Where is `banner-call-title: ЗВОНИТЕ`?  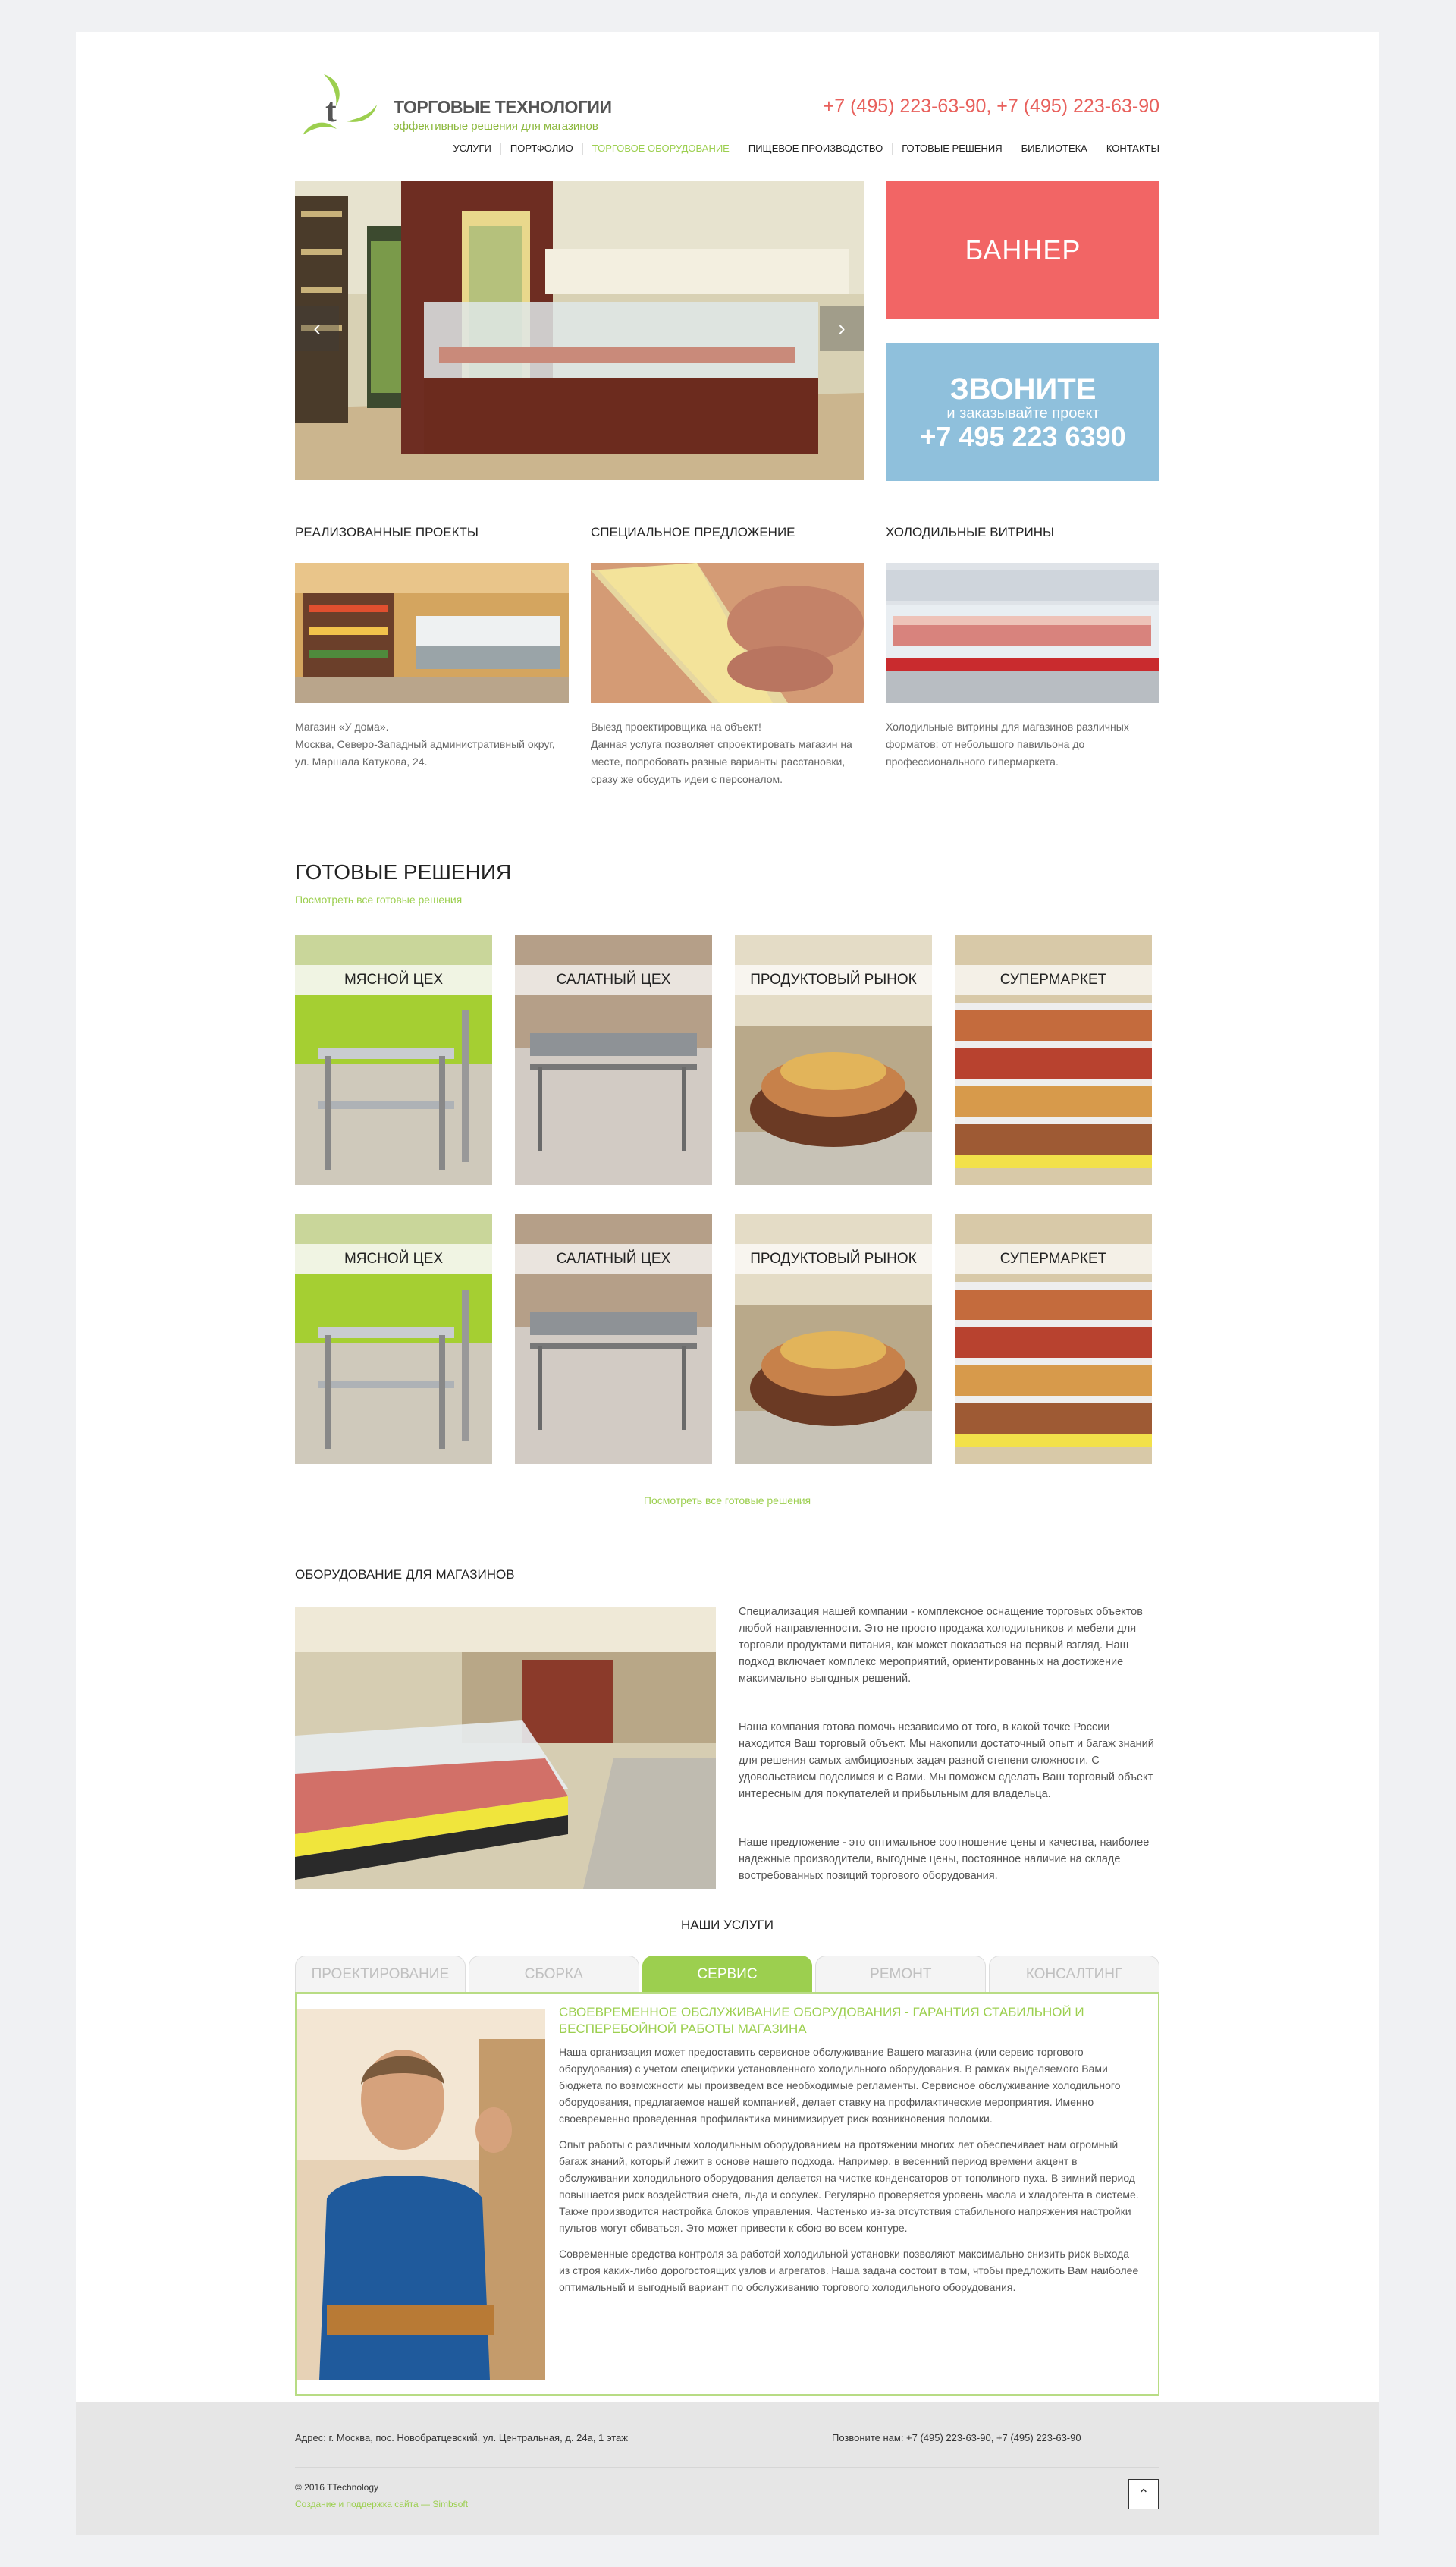 banner-call-title: ЗВОНИТЕ is located at coordinates (1023, 389).